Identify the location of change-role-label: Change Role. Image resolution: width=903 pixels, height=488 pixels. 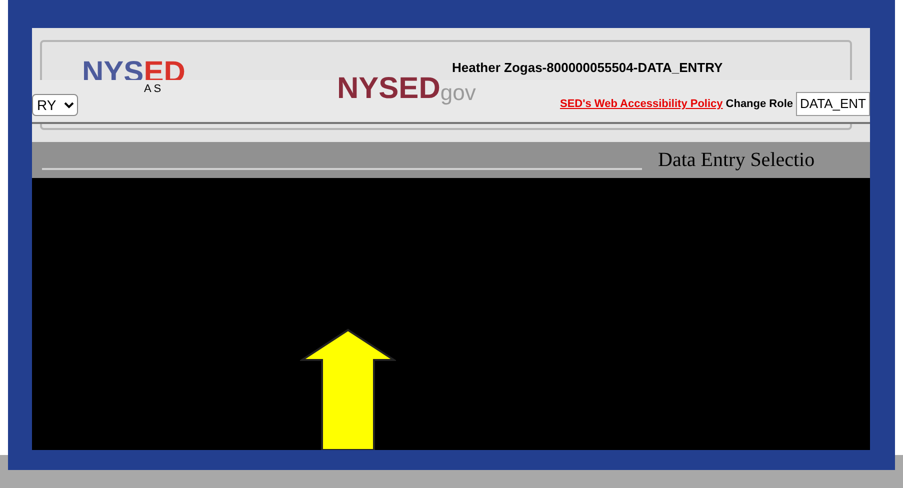
(760, 104).